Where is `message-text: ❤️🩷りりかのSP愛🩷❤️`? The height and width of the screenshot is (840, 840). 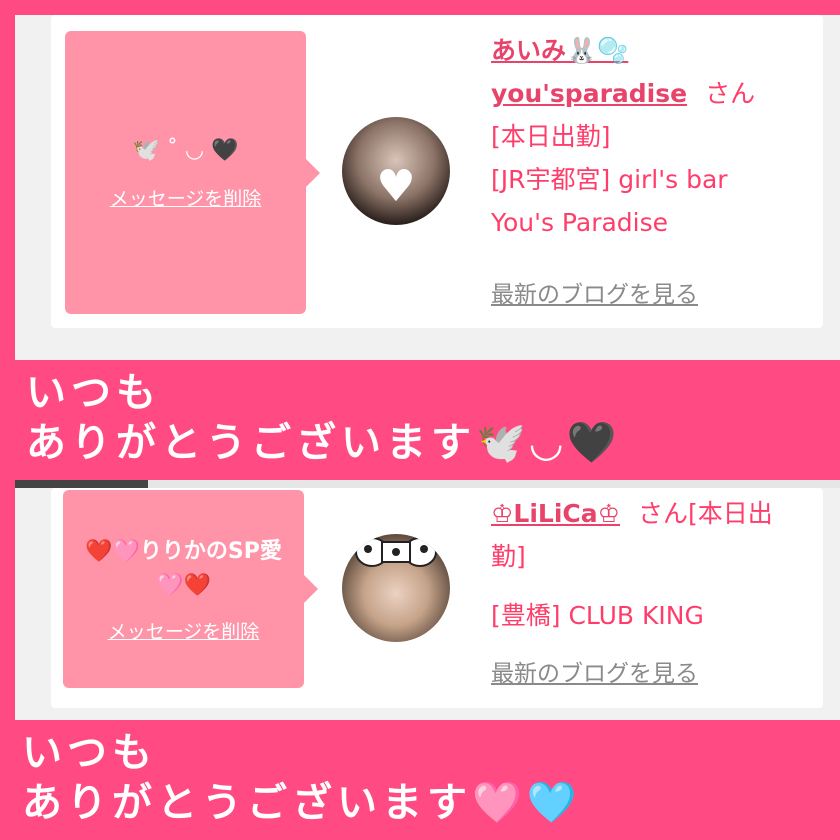 message-text: ❤️🩷りりかのSP愛🩷❤️ is located at coordinates (183, 568).